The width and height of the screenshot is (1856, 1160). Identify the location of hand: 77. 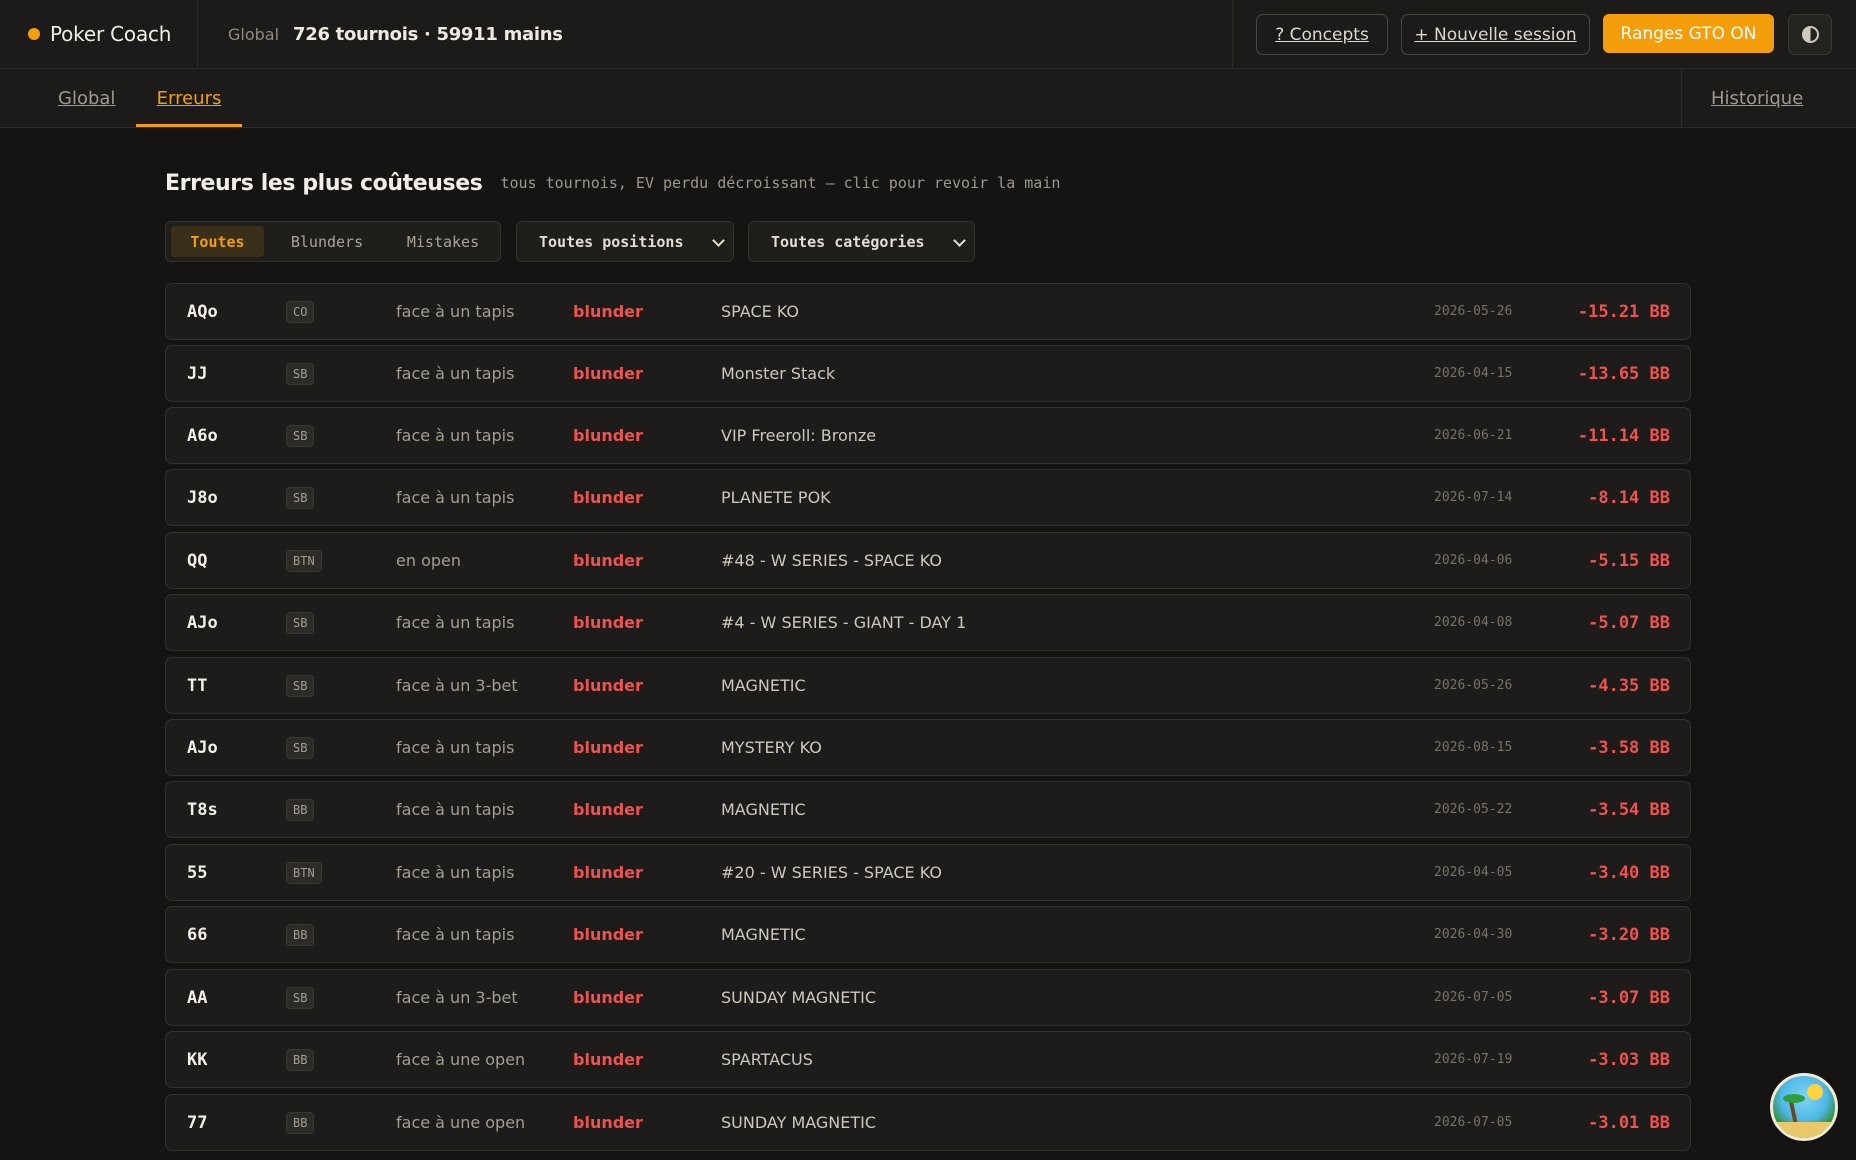
(197, 1122).